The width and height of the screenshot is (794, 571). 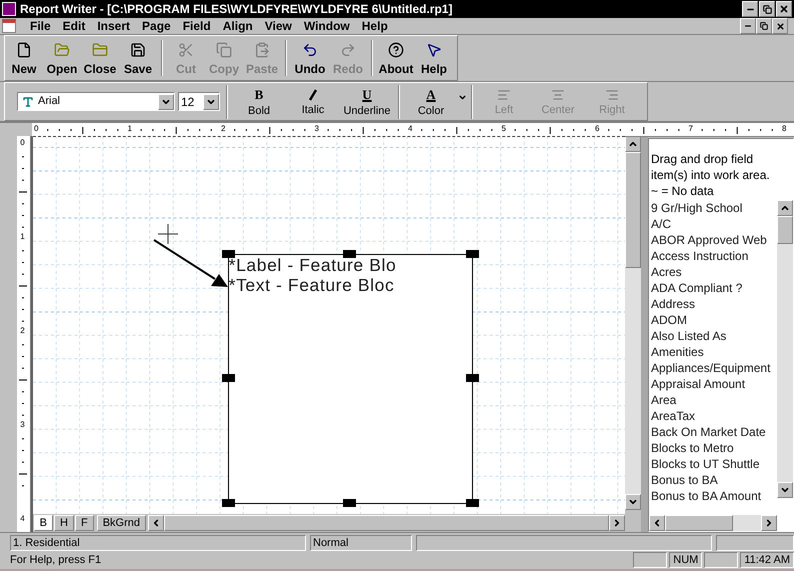 What do you see at coordinates (713, 272) in the screenshot?
I see `list-entry: Acres` at bounding box center [713, 272].